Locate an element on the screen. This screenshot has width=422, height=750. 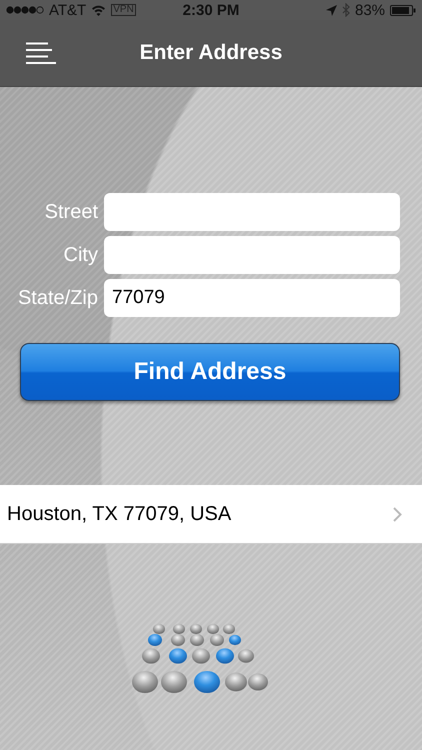
wifi-icon is located at coordinates (98, 10).